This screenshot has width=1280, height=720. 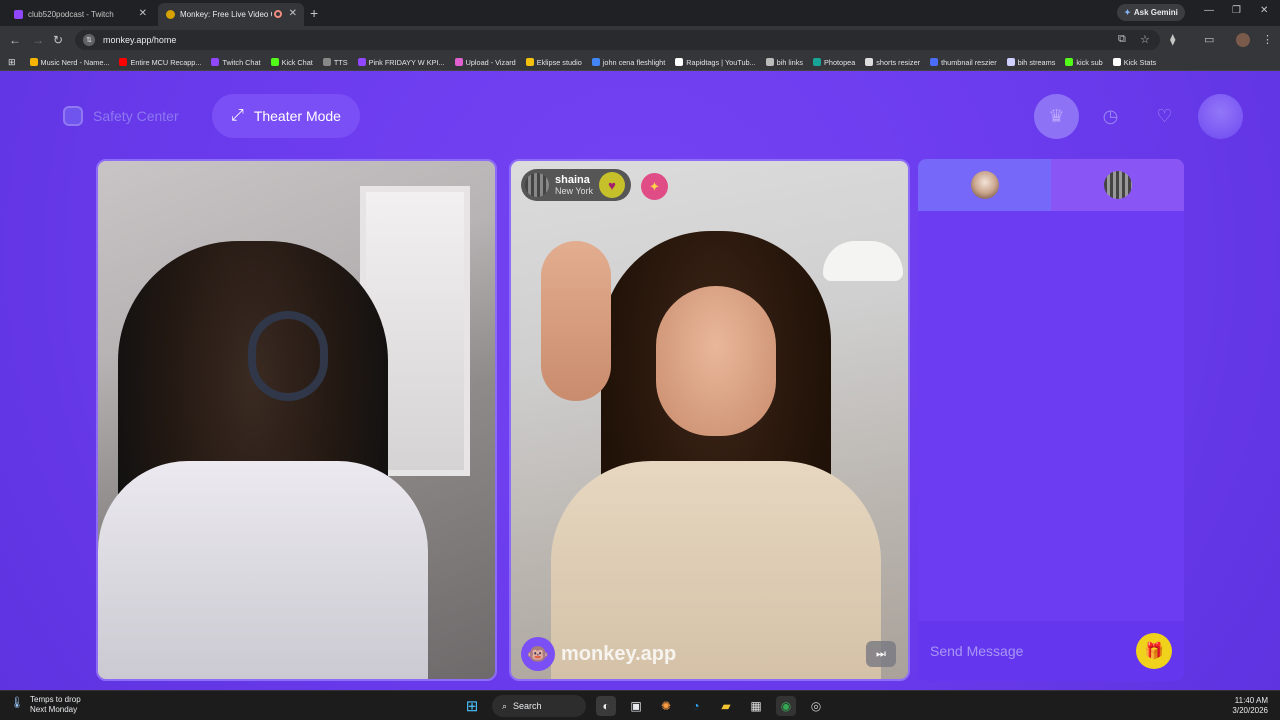 I want to click on photopea-icon, so click(x=817, y=62).